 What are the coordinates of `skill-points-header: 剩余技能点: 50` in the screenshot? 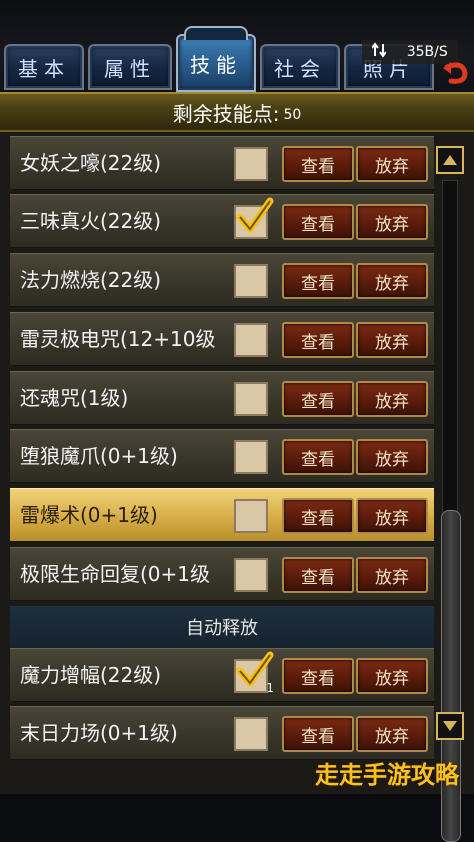 It's located at (237, 112).